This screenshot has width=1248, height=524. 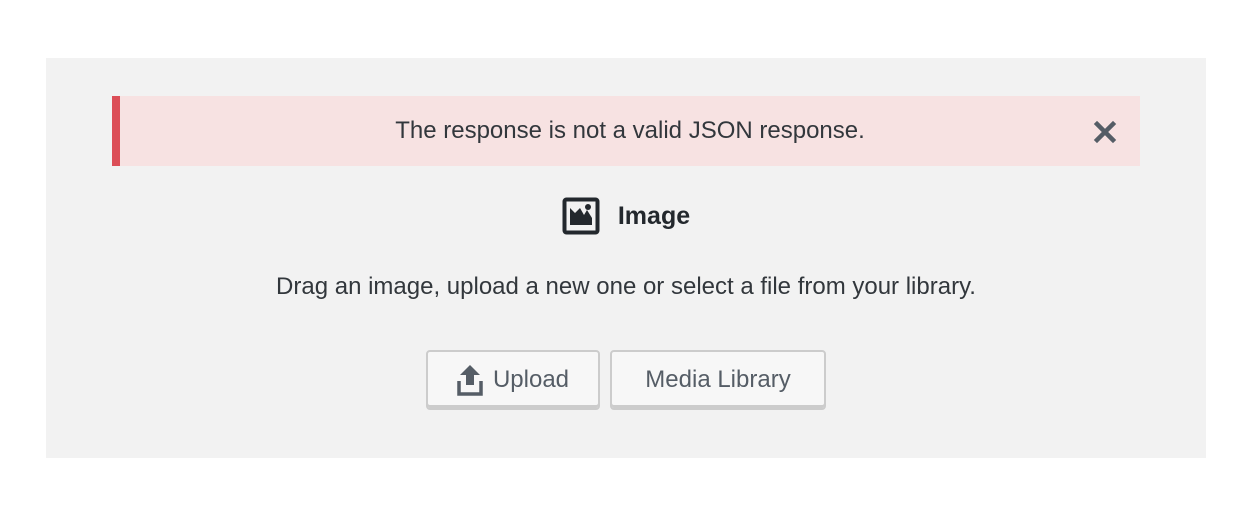 I want to click on upload-button: Upload, so click(x=513, y=380).